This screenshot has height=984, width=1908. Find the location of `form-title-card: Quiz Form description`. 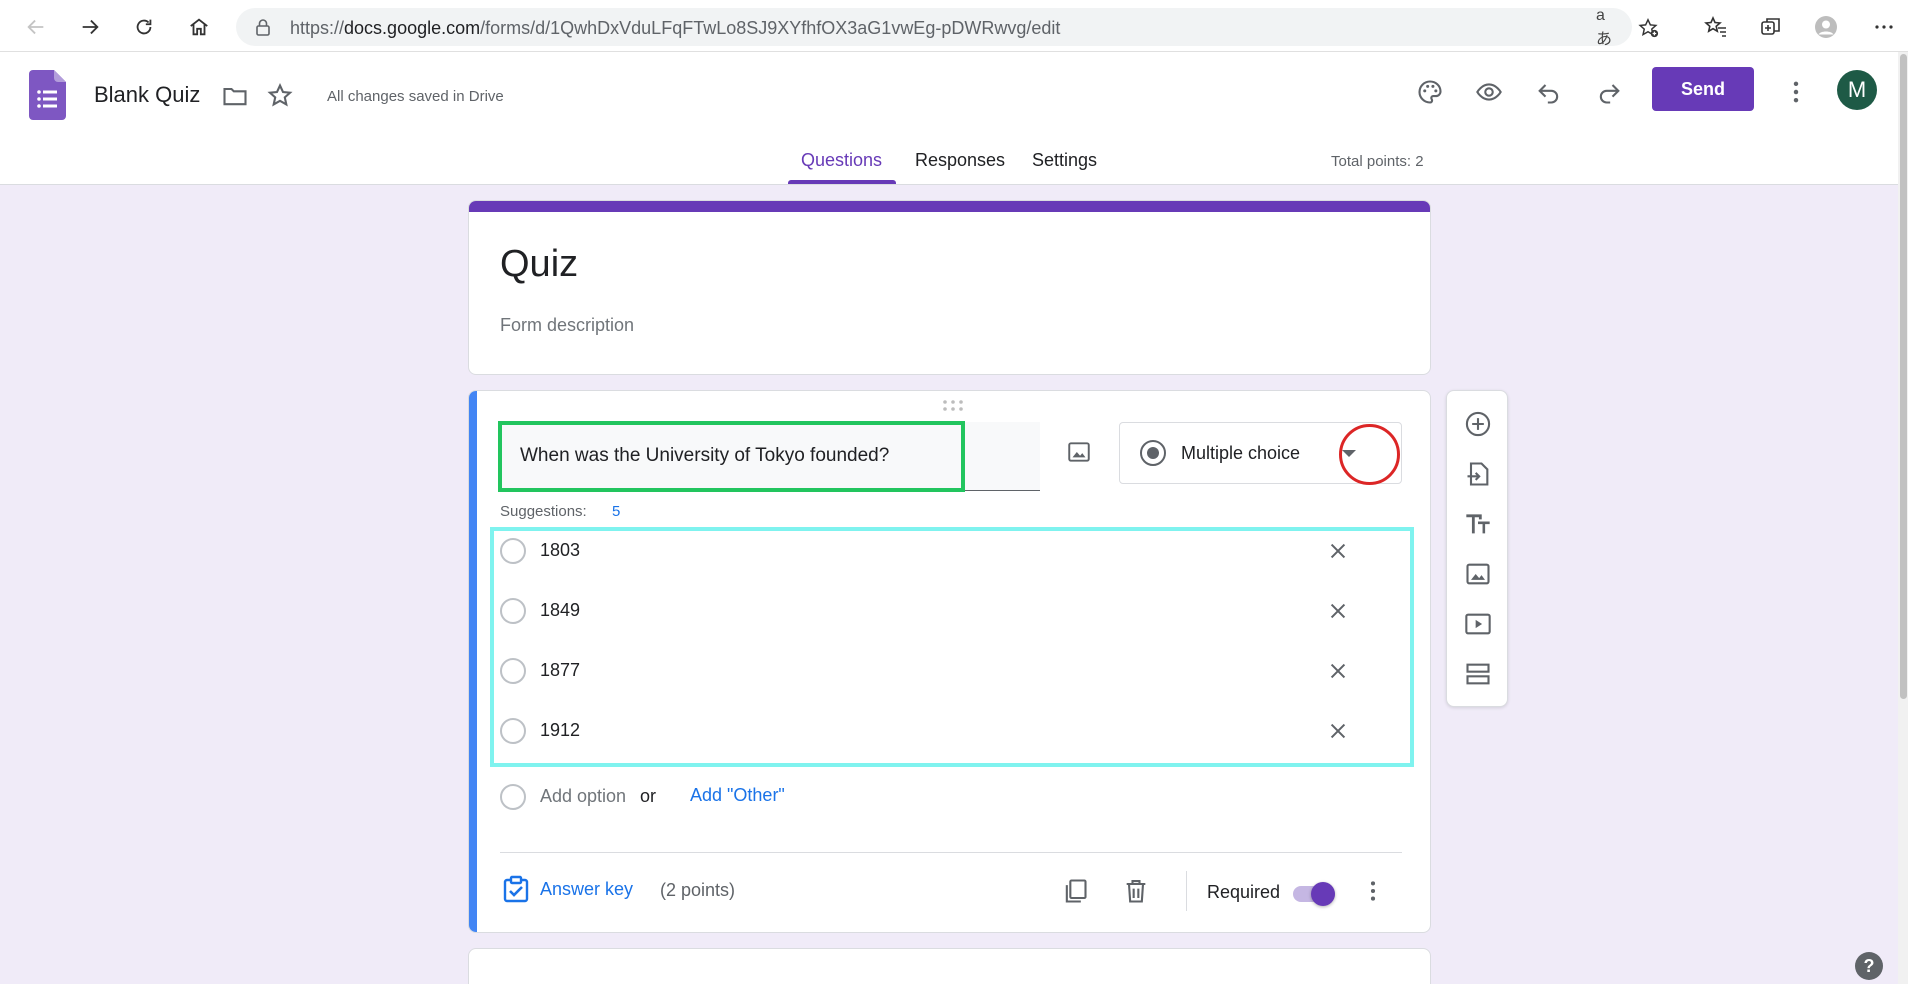

form-title-card: Quiz Form description is located at coordinates (949, 287).